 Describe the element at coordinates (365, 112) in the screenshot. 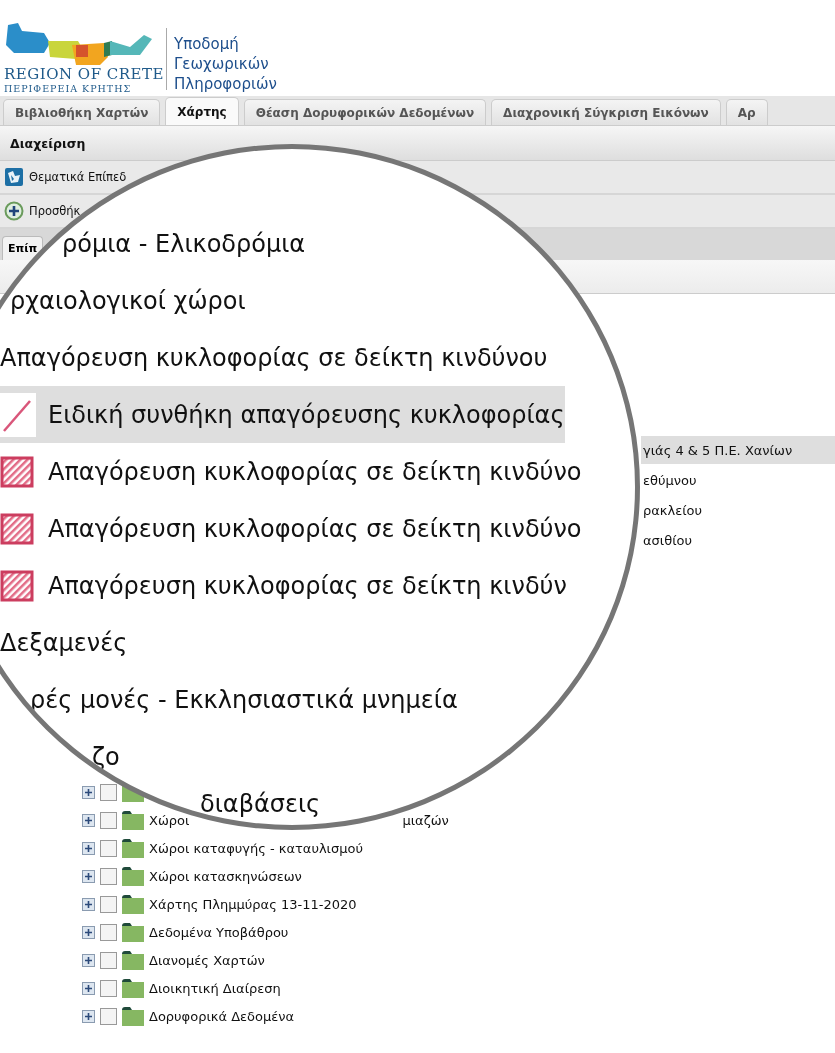

I see `tab: Θέαση Δορυφορικών Δεδομένων` at that location.